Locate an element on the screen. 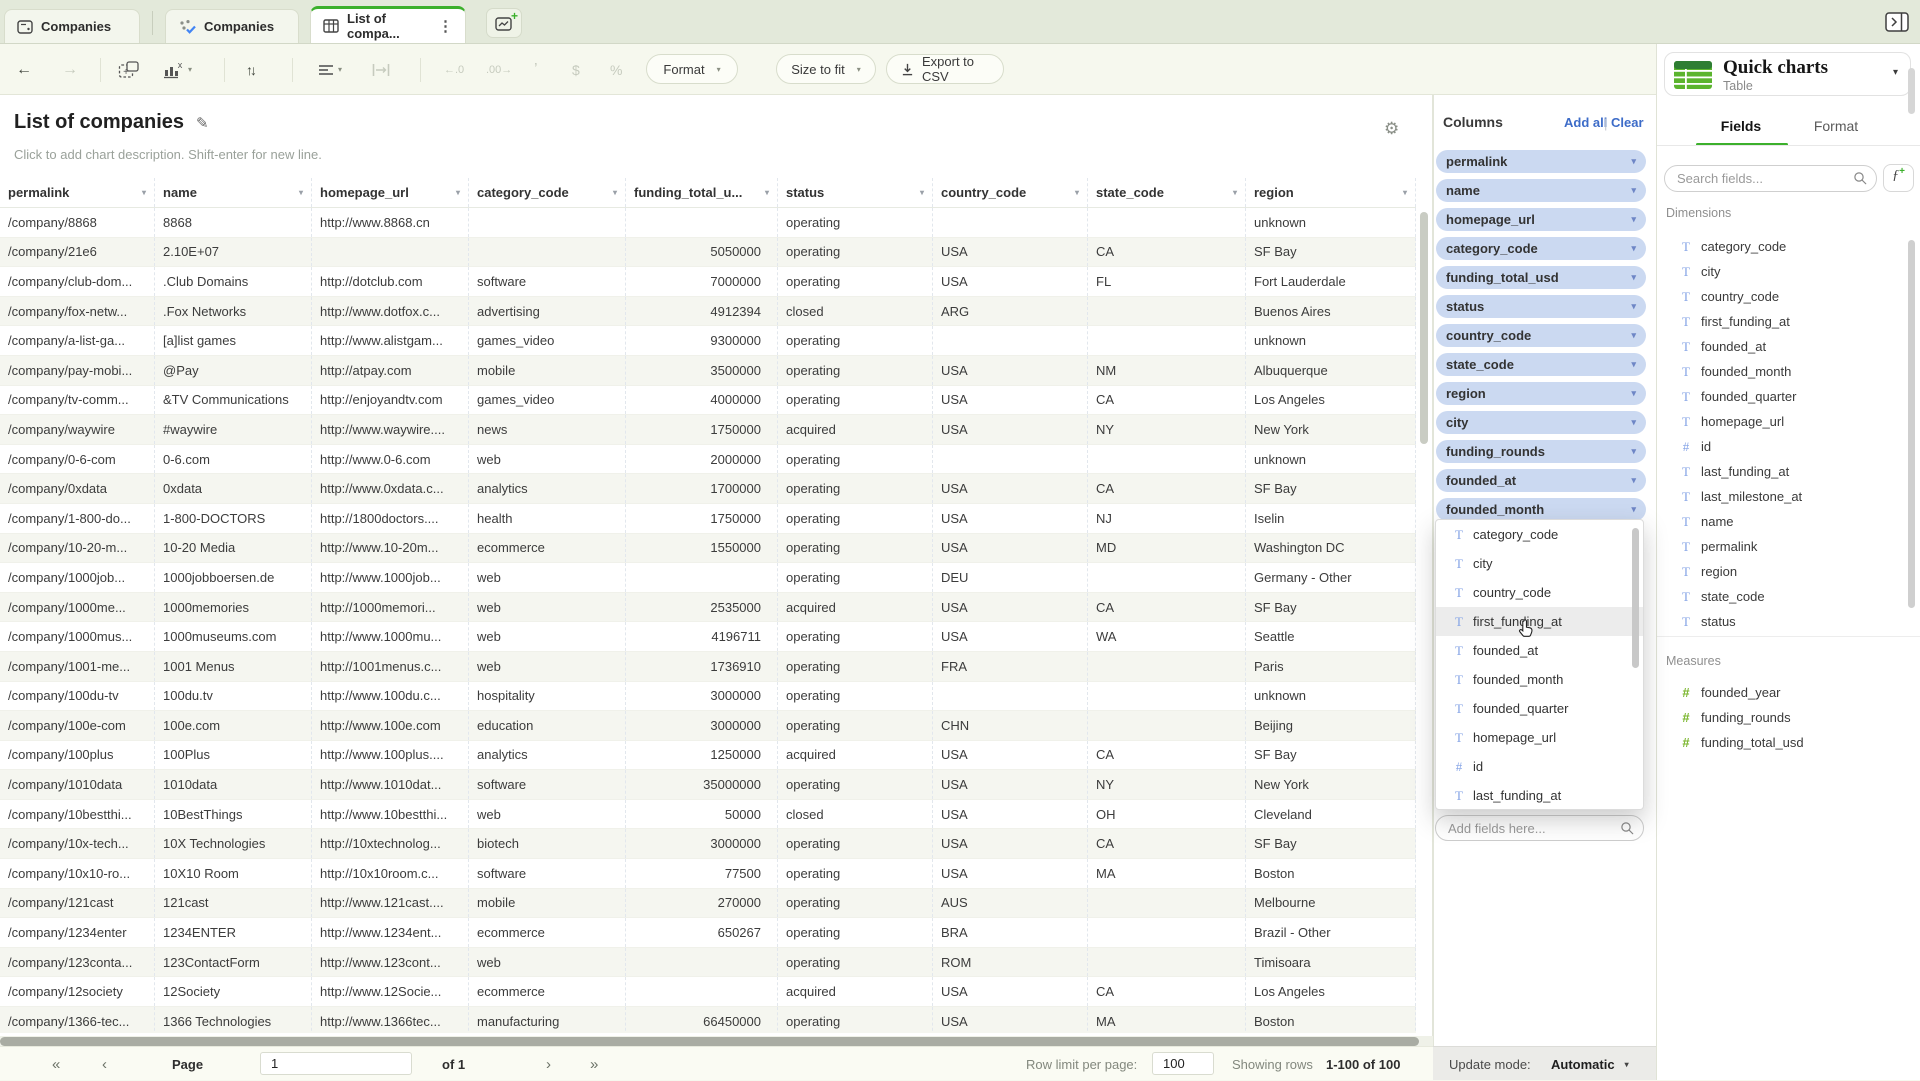  column-chip: funding_total_usd ▾ is located at coordinates (1541, 277).